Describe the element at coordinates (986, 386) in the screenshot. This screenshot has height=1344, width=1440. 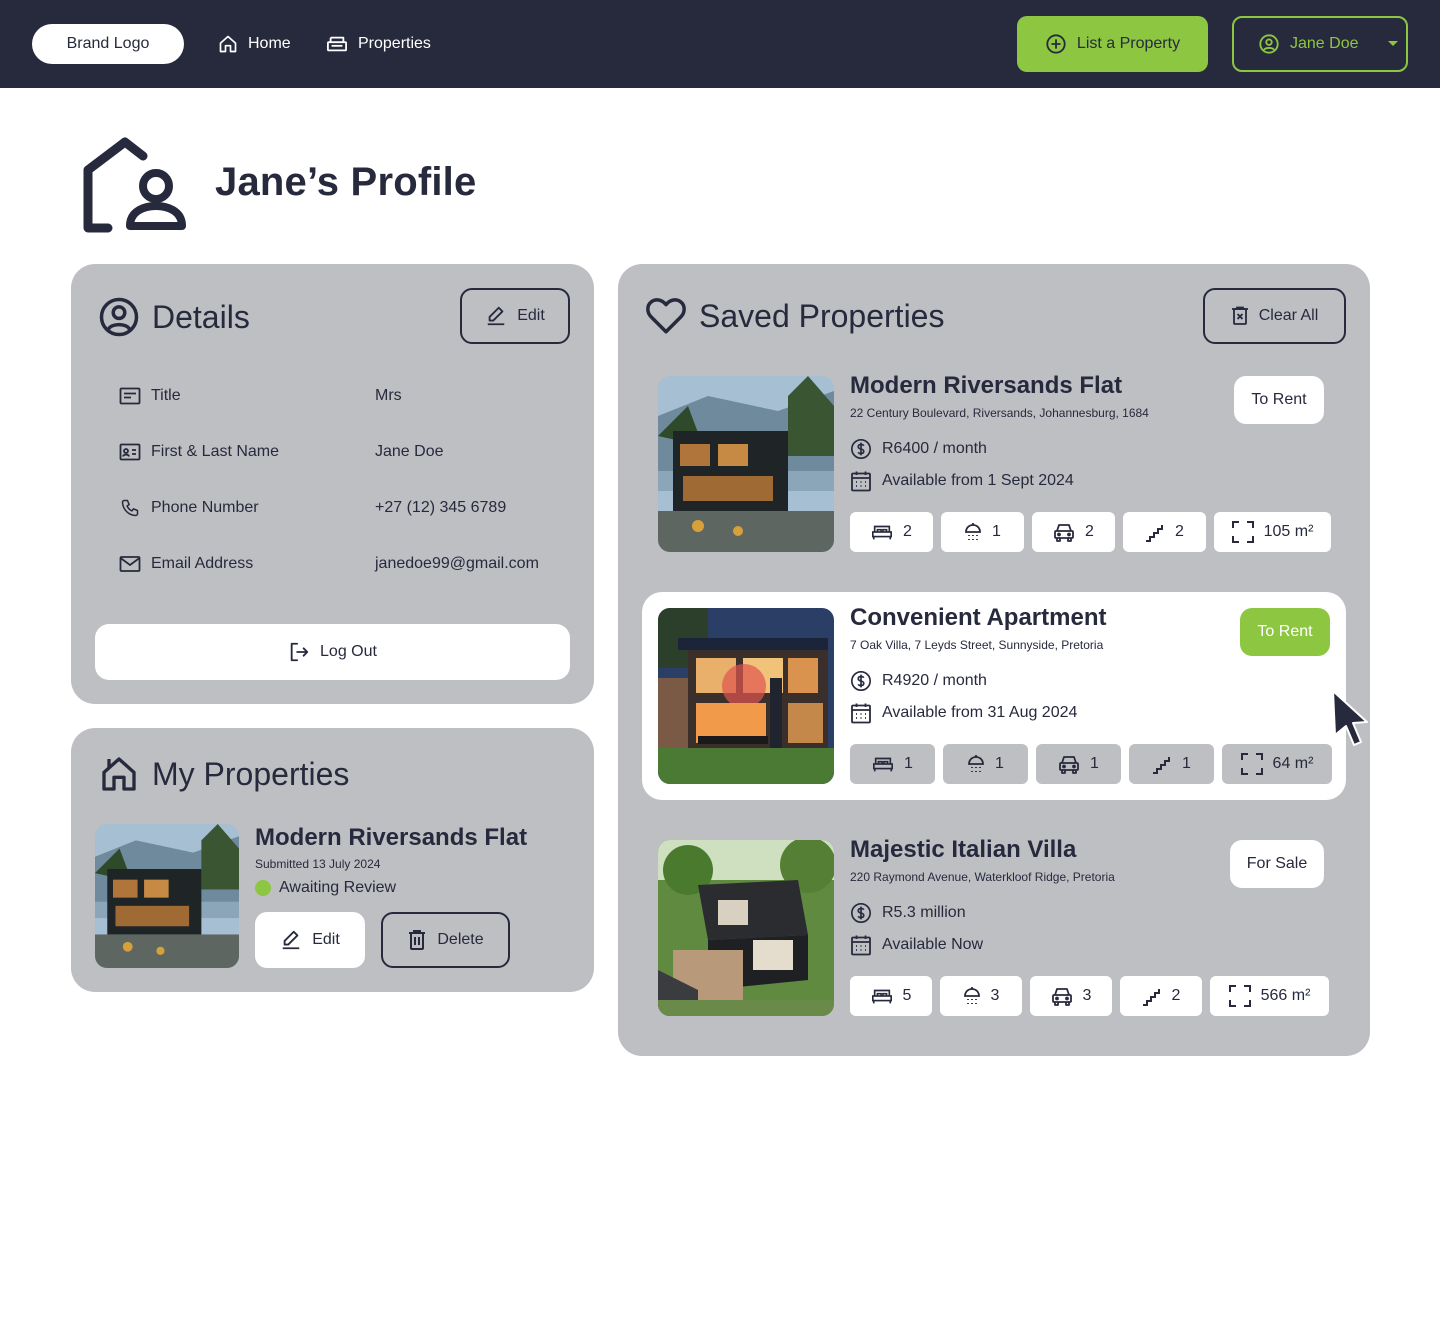
I see `property-title: Modern Riversands Flat` at that location.